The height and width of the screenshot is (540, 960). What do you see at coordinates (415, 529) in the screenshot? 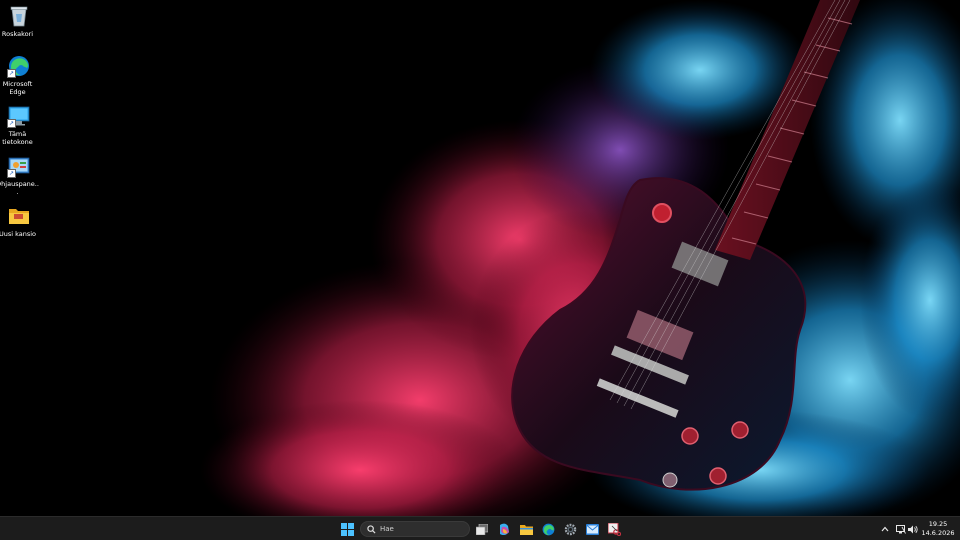
I see `taskbar-search-box: Hae` at bounding box center [415, 529].